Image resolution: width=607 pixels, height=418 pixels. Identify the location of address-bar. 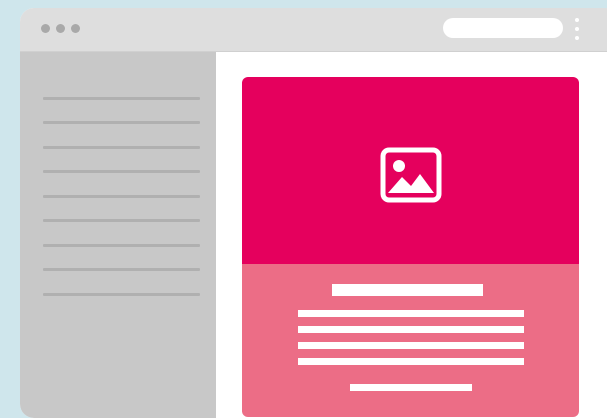
(503, 28).